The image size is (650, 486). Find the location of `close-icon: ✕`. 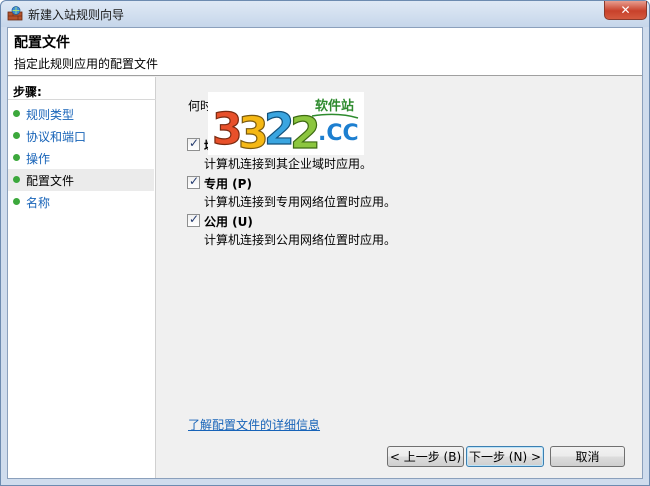

close-icon: ✕ is located at coordinates (625, 10).